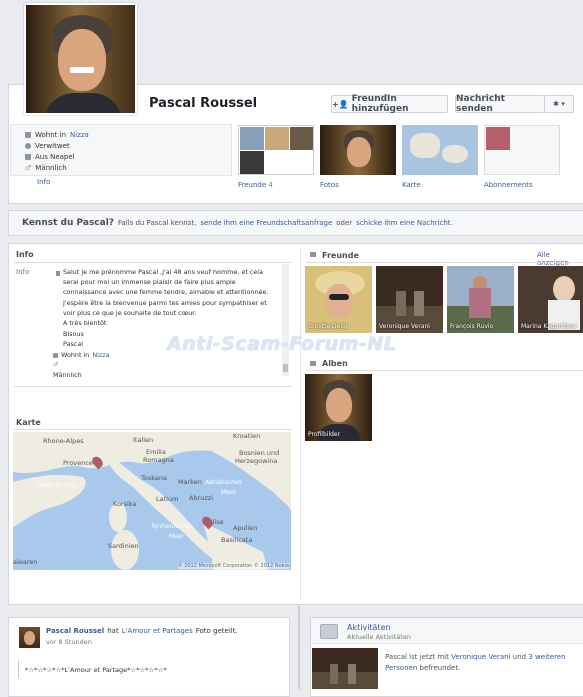 The width and height of the screenshot is (583, 697). I want to click on albums-divider, so click(444, 370).